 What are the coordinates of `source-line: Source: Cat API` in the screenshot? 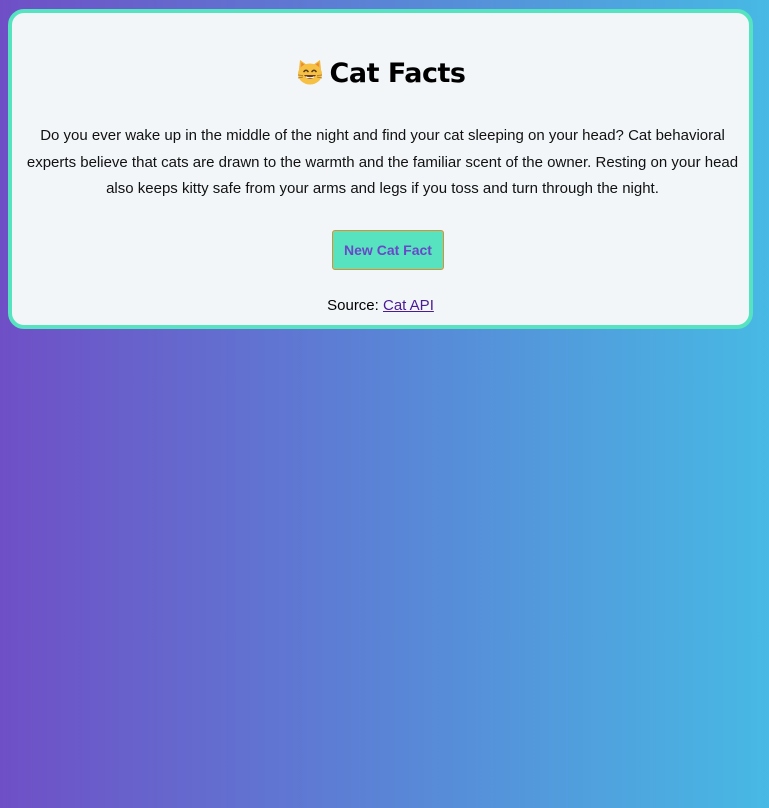 It's located at (380, 306).